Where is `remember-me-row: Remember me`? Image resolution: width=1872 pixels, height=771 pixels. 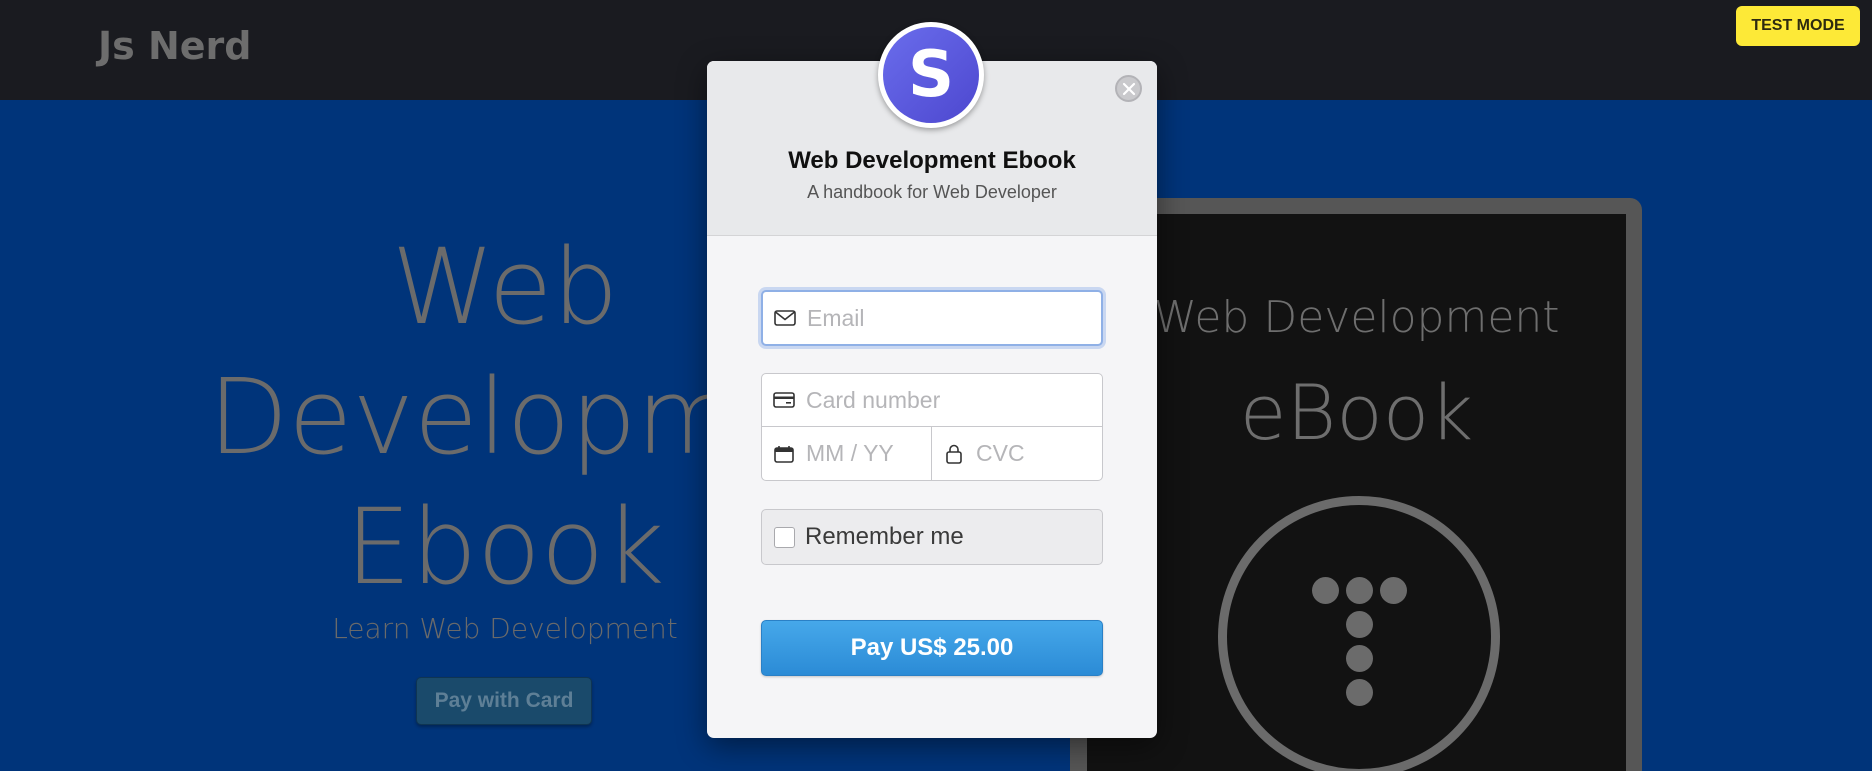 remember-me-row: Remember me is located at coordinates (932, 537).